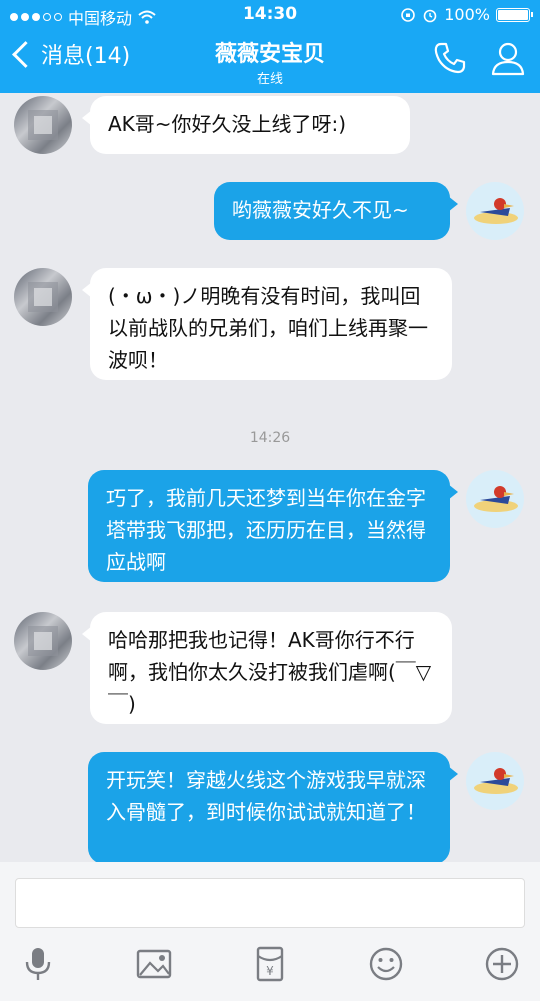 The height and width of the screenshot is (1001, 540). What do you see at coordinates (508, 58) in the screenshot?
I see `profile-icon` at bounding box center [508, 58].